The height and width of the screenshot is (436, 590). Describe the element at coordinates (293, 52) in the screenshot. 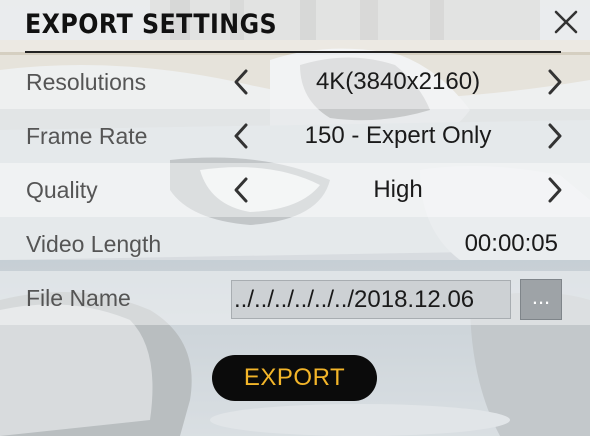

I see `title-divider` at that location.